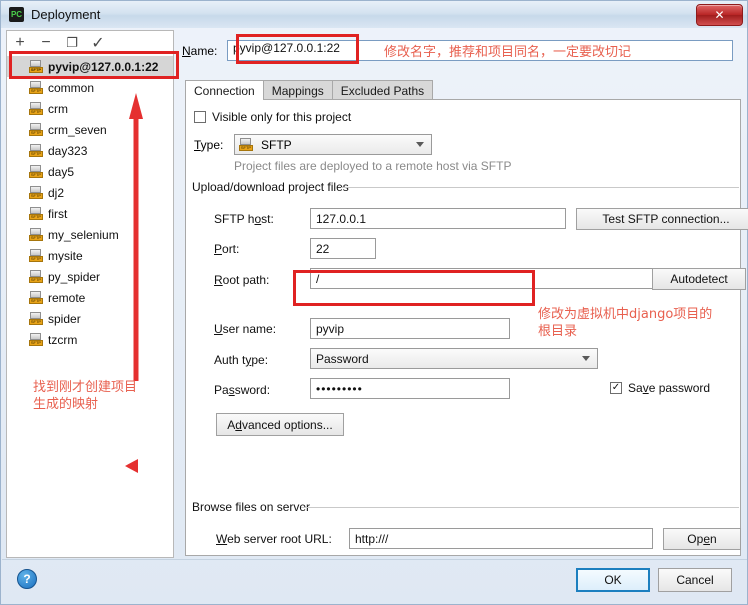 The image size is (748, 605). I want to click on password-label: Password:, so click(242, 390).